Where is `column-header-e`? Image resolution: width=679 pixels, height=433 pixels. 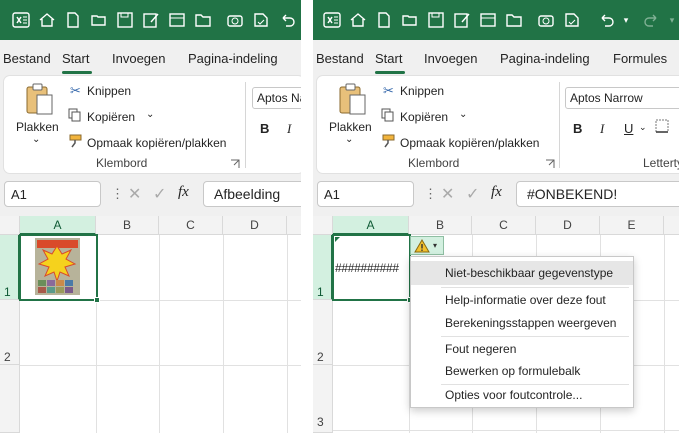 column-header-e is located at coordinates (294, 225).